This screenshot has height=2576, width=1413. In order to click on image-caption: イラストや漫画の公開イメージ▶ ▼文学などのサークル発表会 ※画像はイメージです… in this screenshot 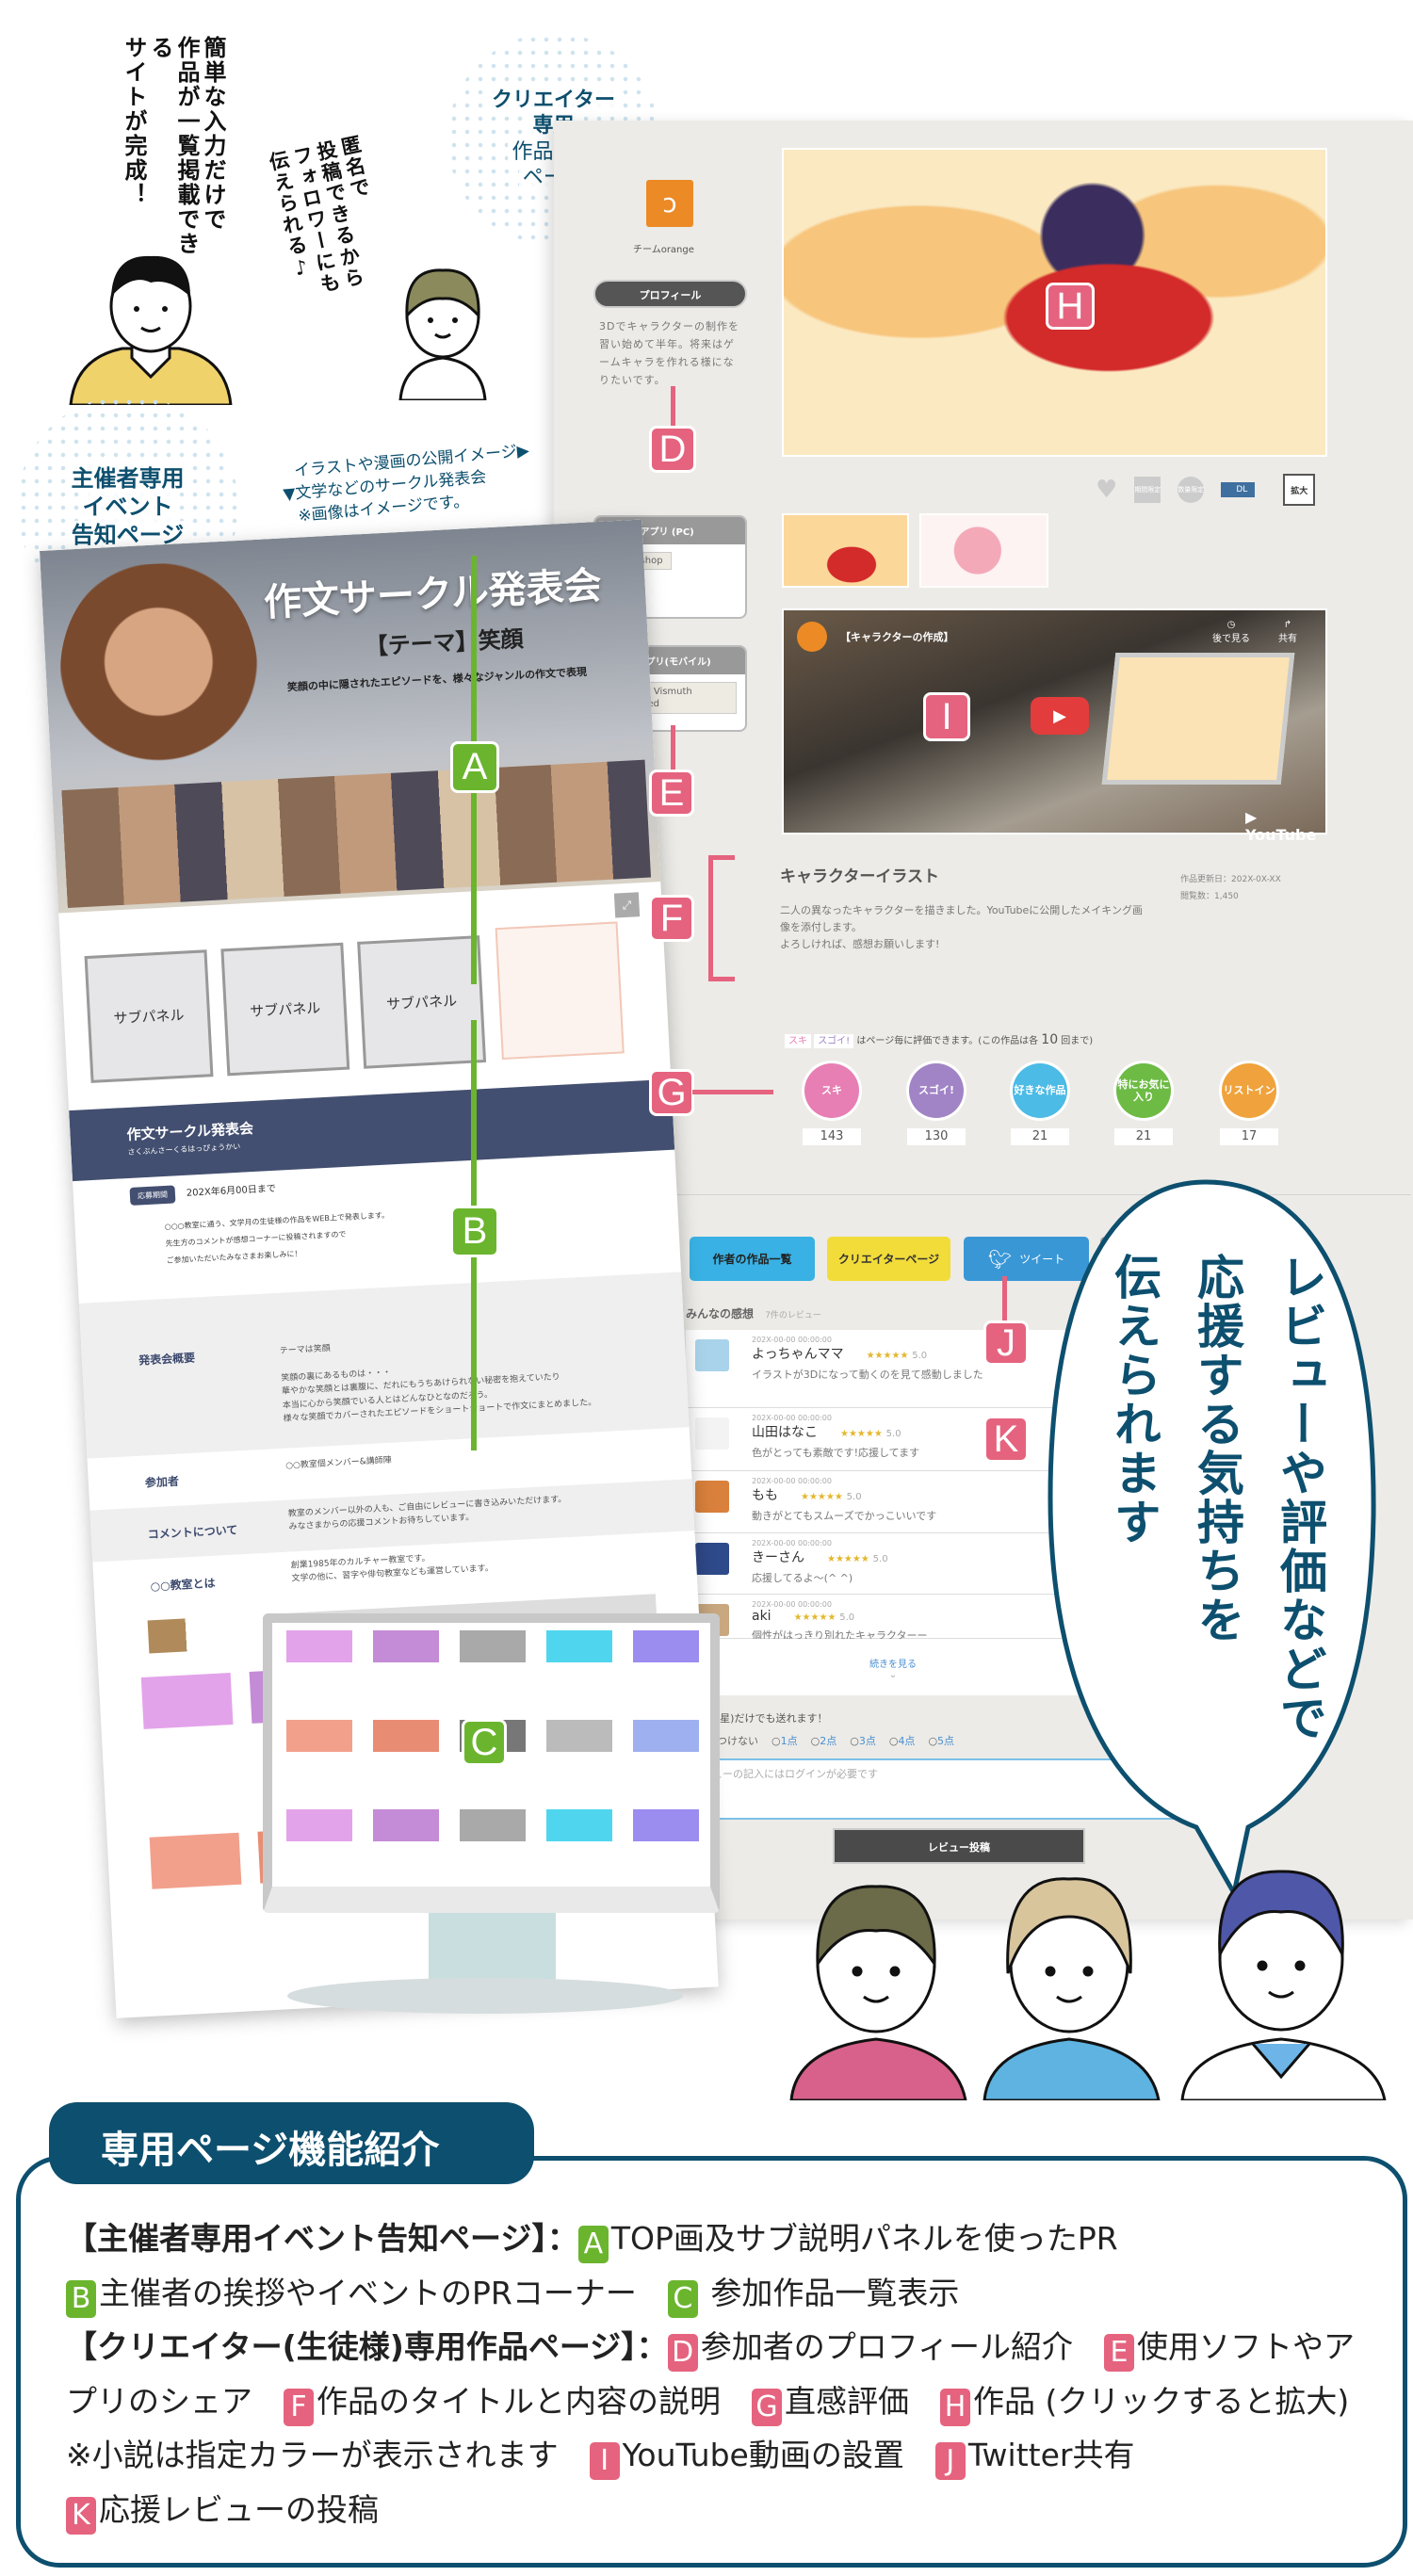, I will do `click(407, 484)`.